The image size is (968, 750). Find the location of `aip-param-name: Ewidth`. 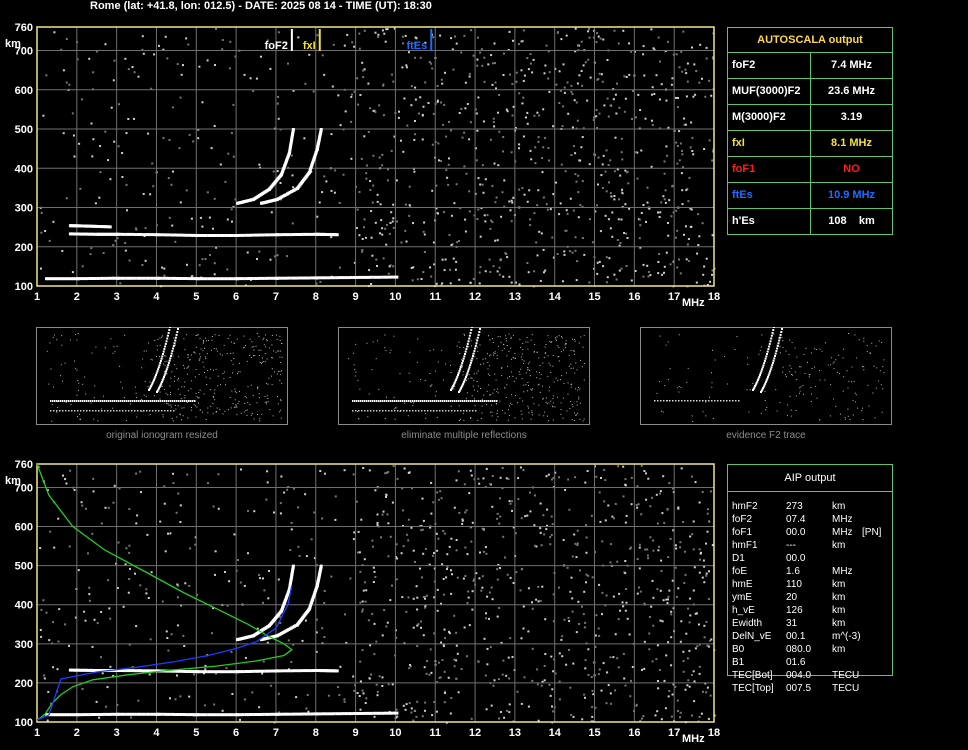

aip-param-name: Ewidth is located at coordinates (747, 623).